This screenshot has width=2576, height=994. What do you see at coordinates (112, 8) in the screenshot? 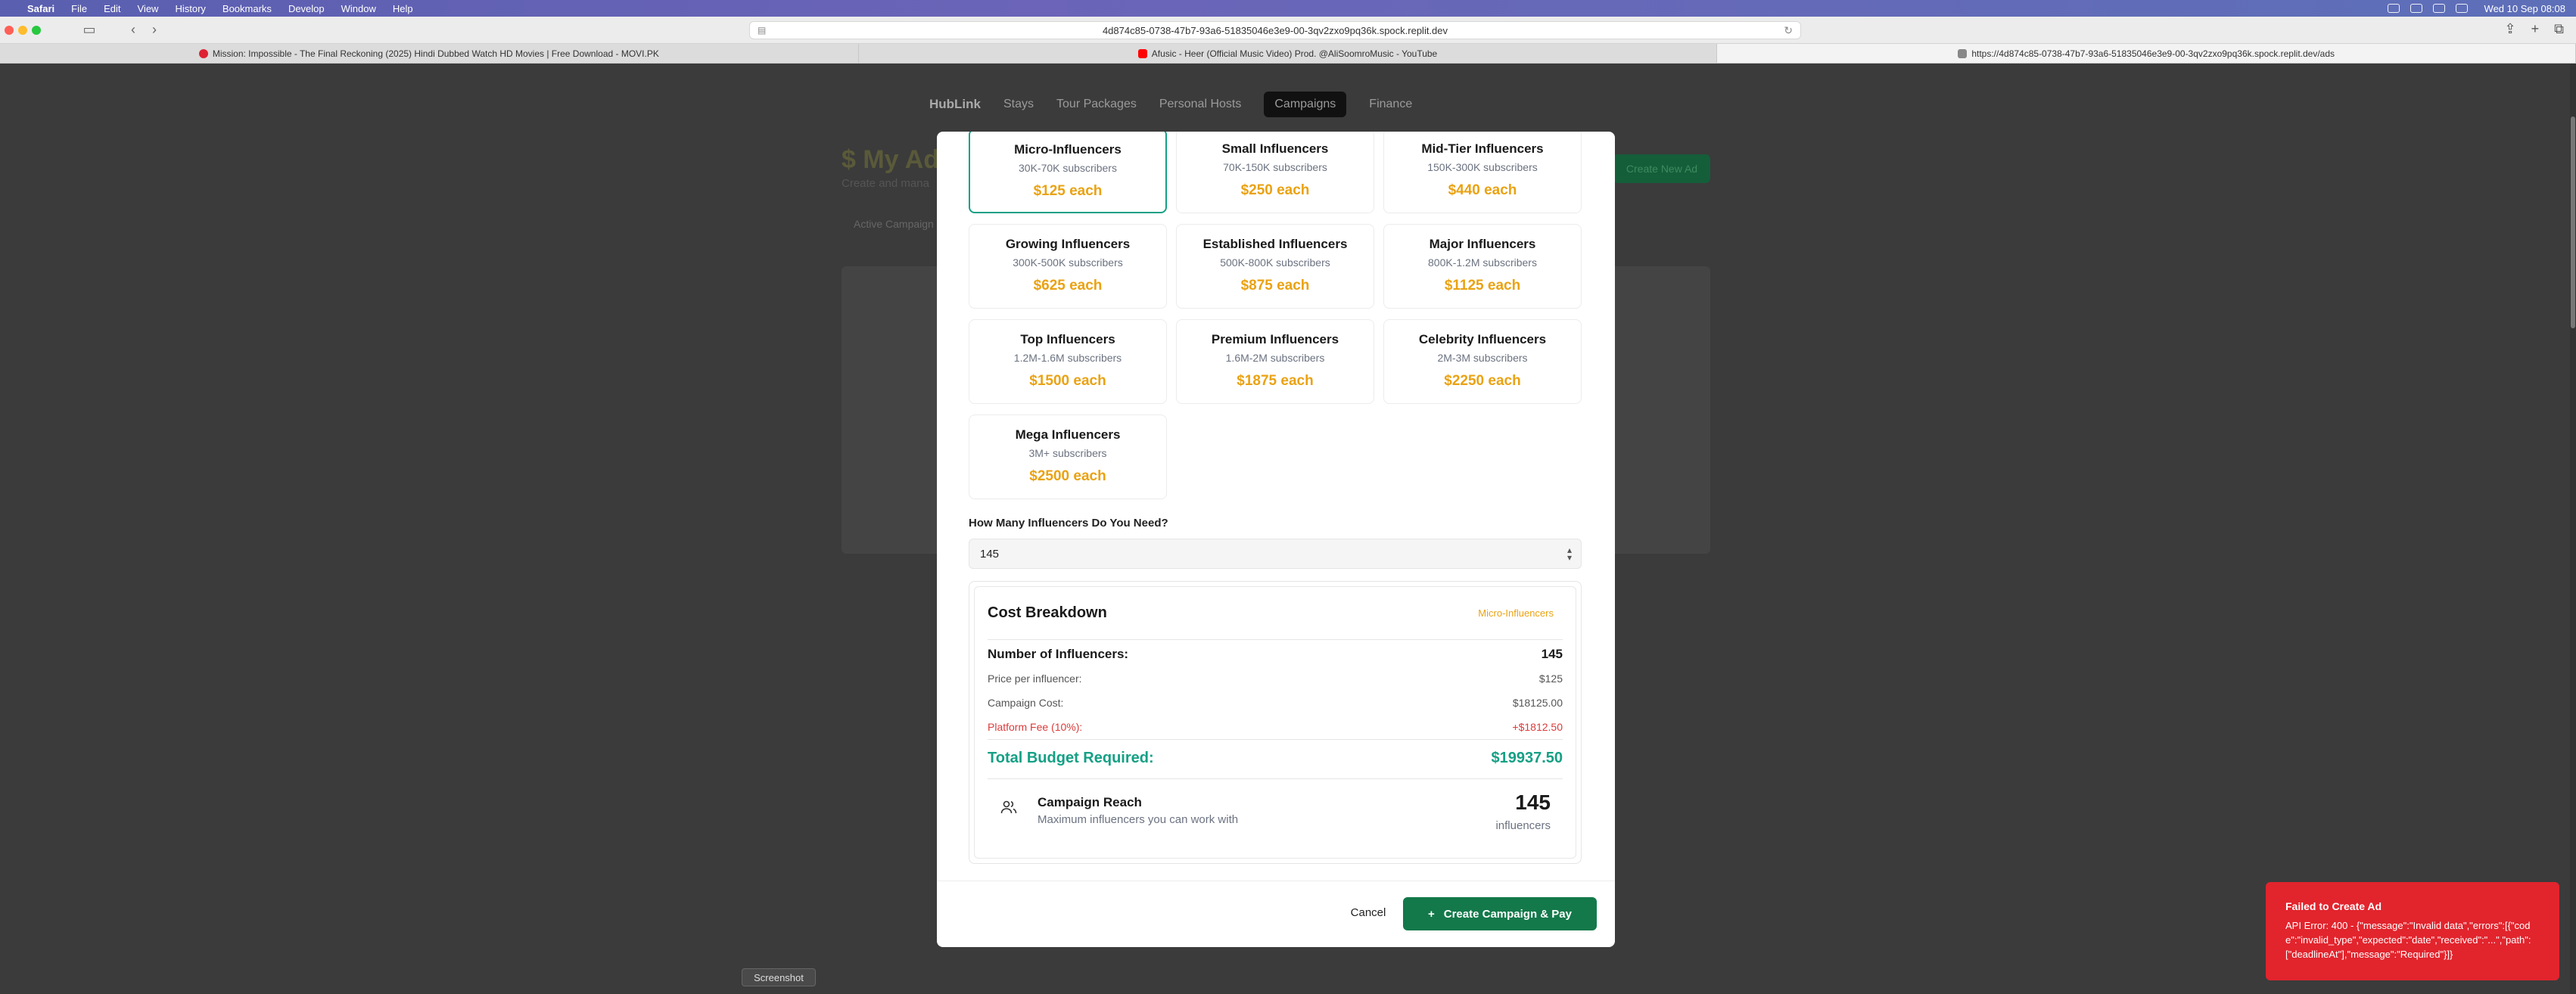
I see `menu-edit: Edit` at bounding box center [112, 8].